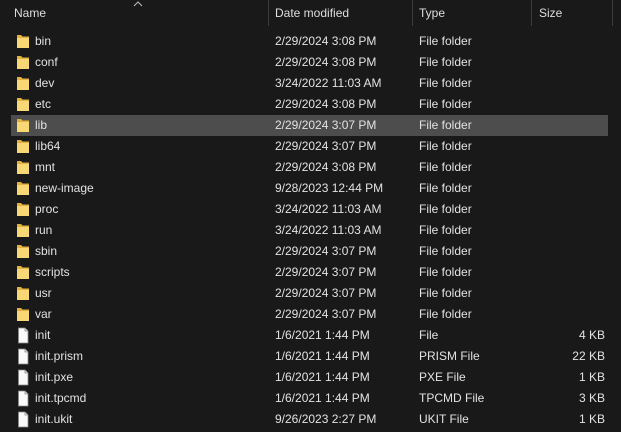 This screenshot has width=621, height=432. Describe the element at coordinates (43, 293) in the screenshot. I see `file-name: usr` at that location.